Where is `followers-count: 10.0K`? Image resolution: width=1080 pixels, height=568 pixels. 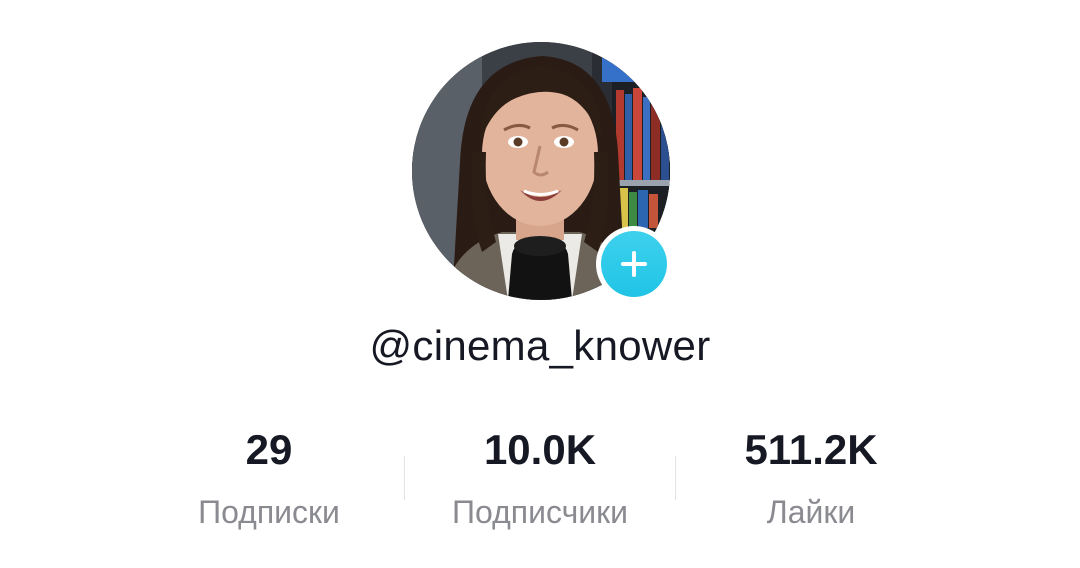 followers-count: 10.0K is located at coordinates (540, 449).